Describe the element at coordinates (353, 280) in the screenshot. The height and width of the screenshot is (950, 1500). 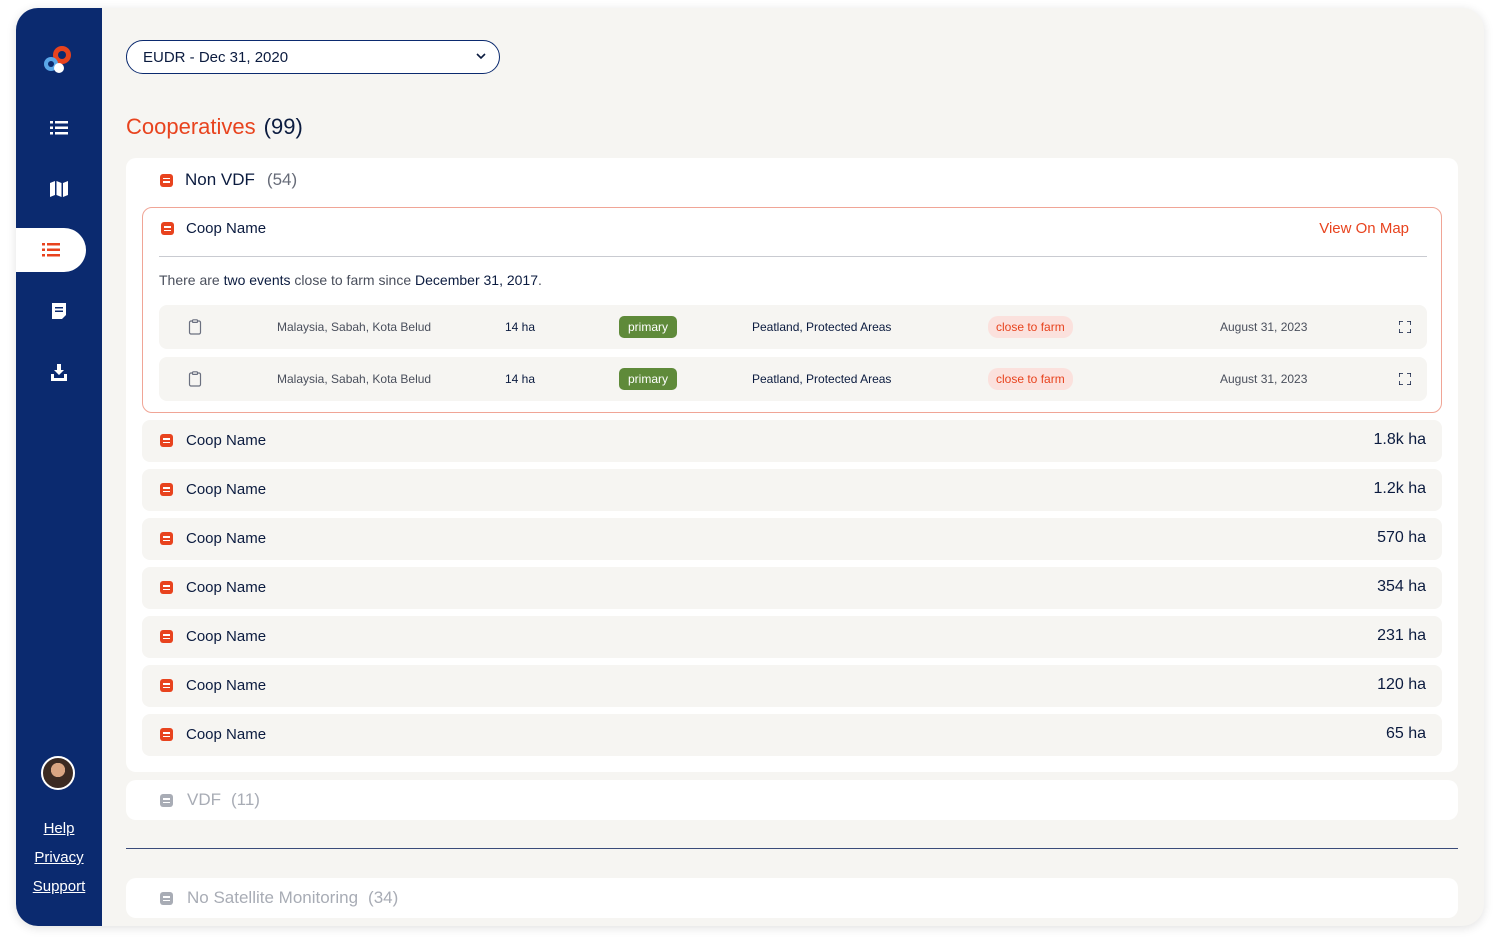
I see `summary-text: close to farm since` at that location.